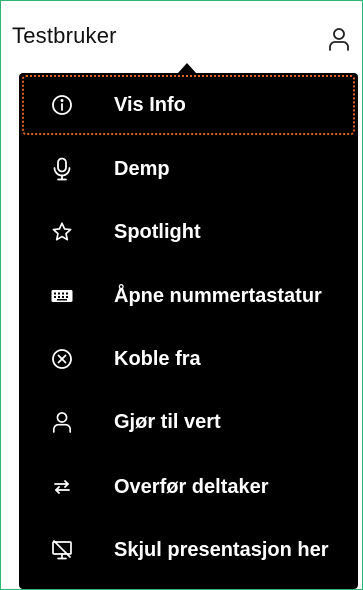 This screenshot has width=363, height=590. Describe the element at coordinates (62, 169) in the screenshot. I see `microphone-icon` at that location.